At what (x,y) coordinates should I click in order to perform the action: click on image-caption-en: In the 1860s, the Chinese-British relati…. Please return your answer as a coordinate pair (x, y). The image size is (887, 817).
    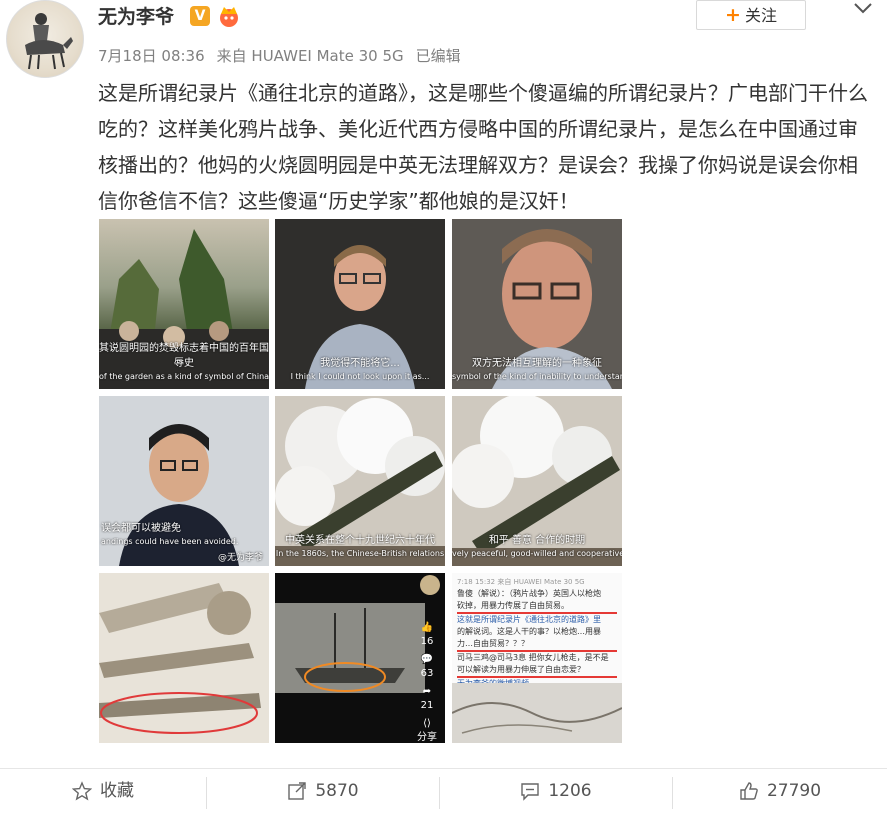
    Looking at the image, I should click on (360, 553).